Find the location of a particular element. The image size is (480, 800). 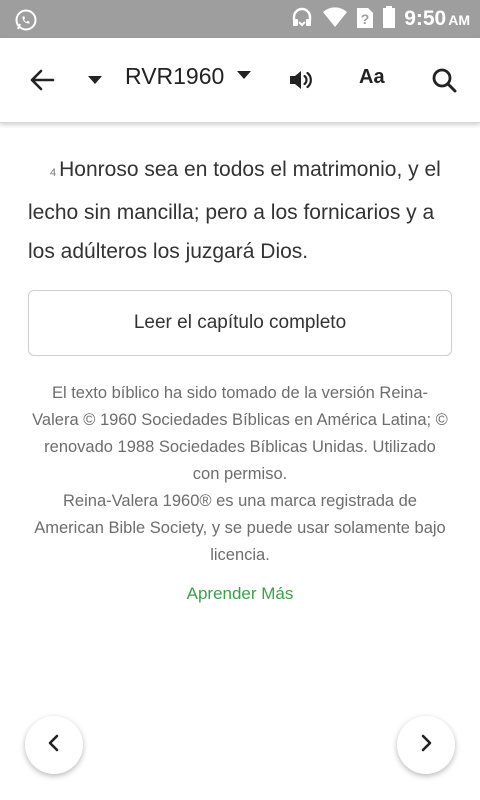

version-selector: RVR1960 is located at coordinates (188, 76).